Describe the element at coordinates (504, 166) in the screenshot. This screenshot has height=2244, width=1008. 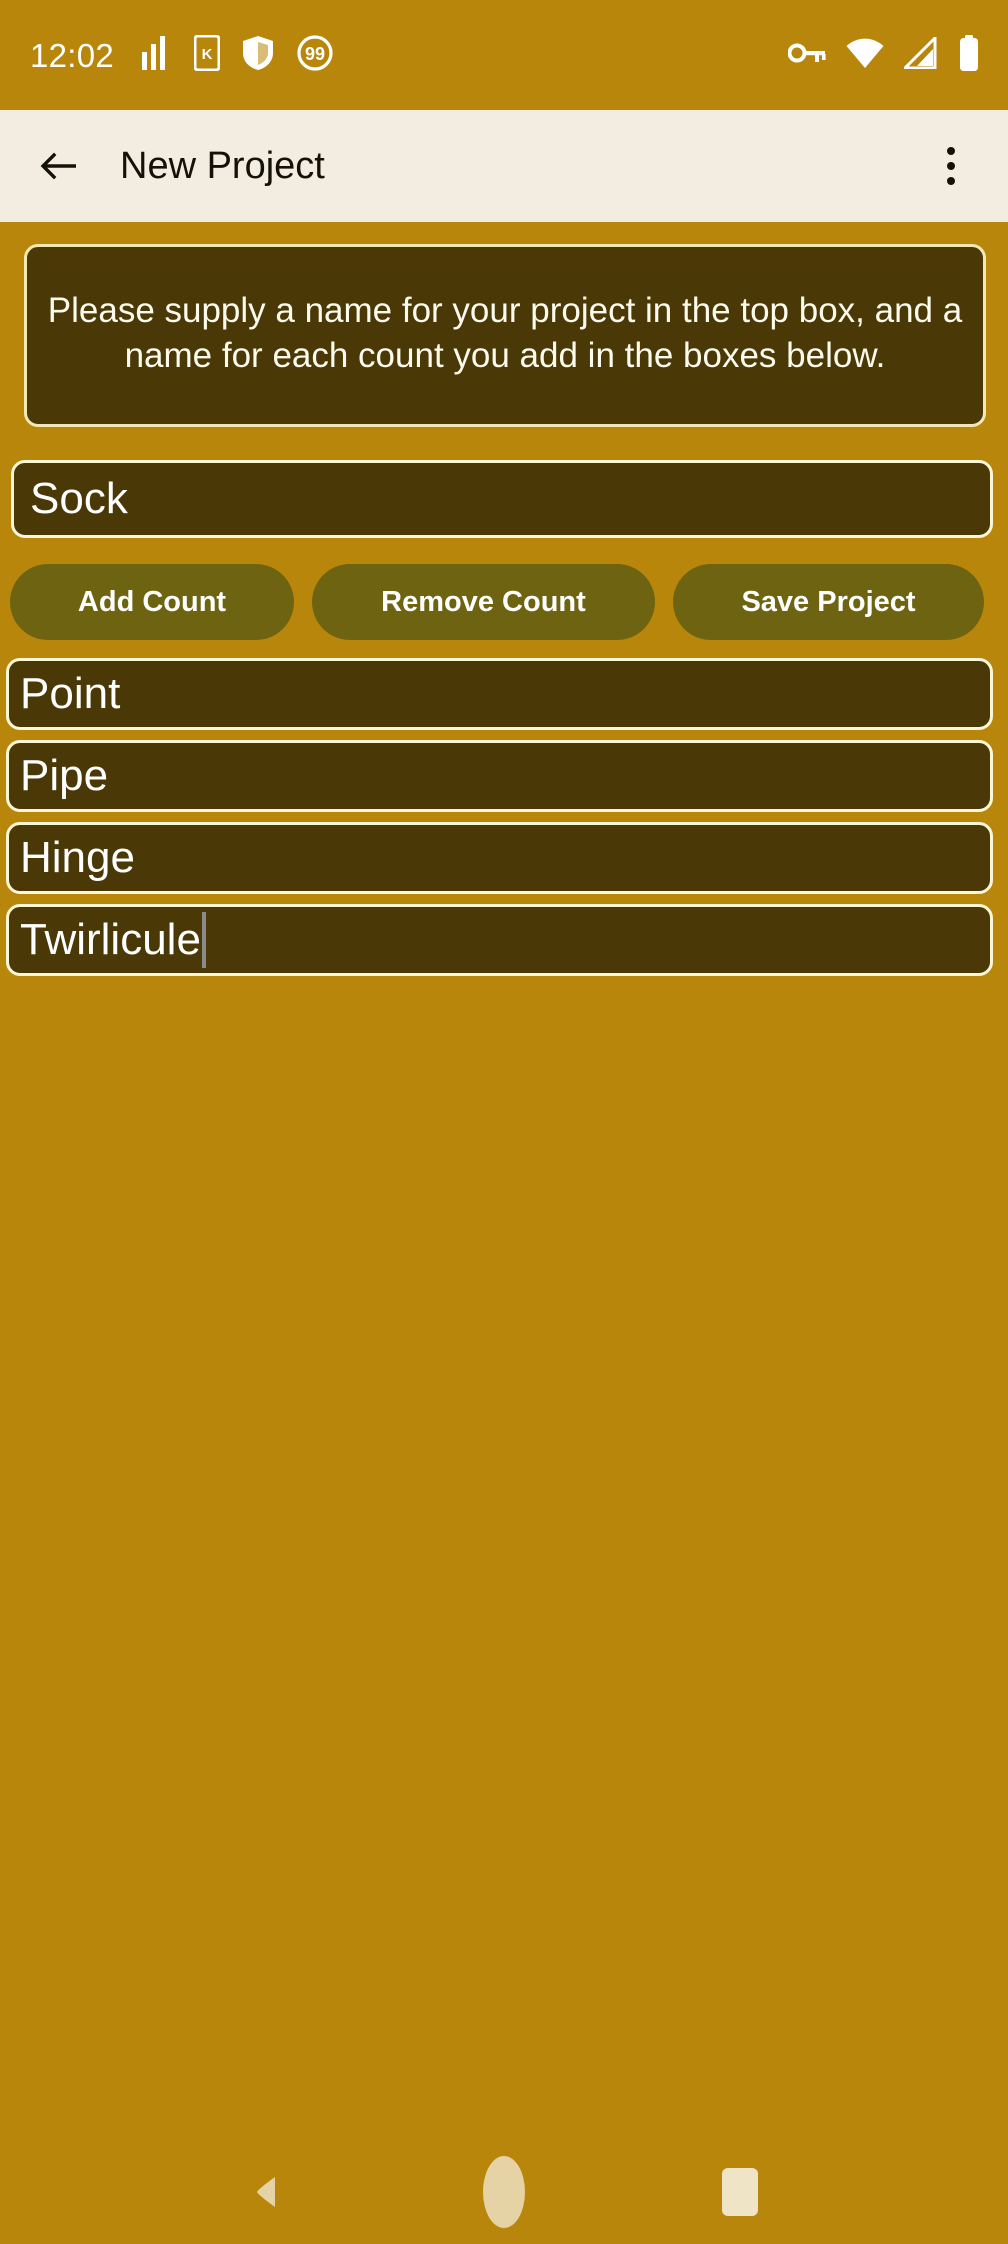
I see `app-bar: New Project` at that location.